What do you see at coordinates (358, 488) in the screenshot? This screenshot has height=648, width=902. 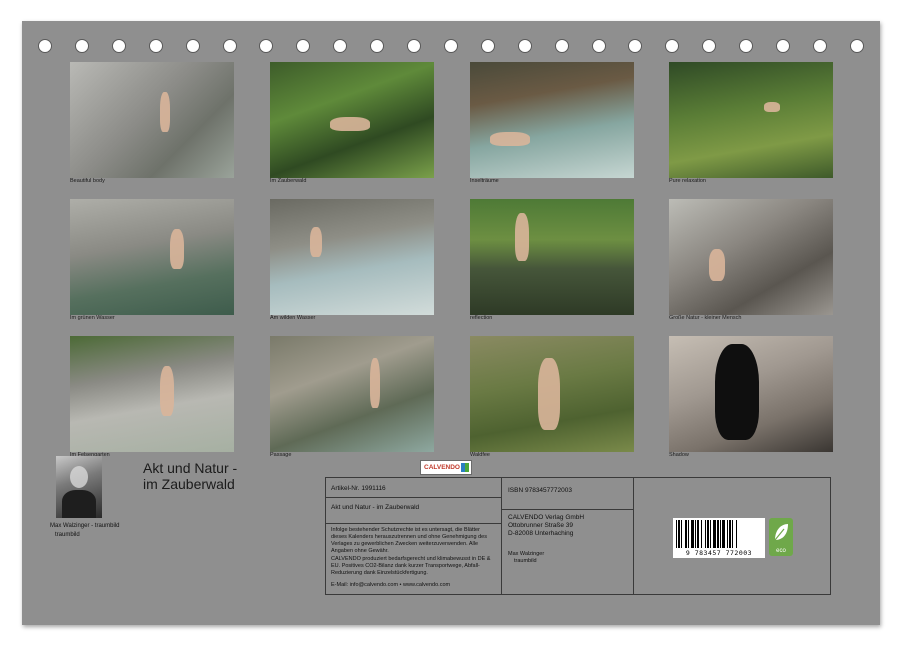 I see `article-number: Artikel-Nr. 1991116` at bounding box center [358, 488].